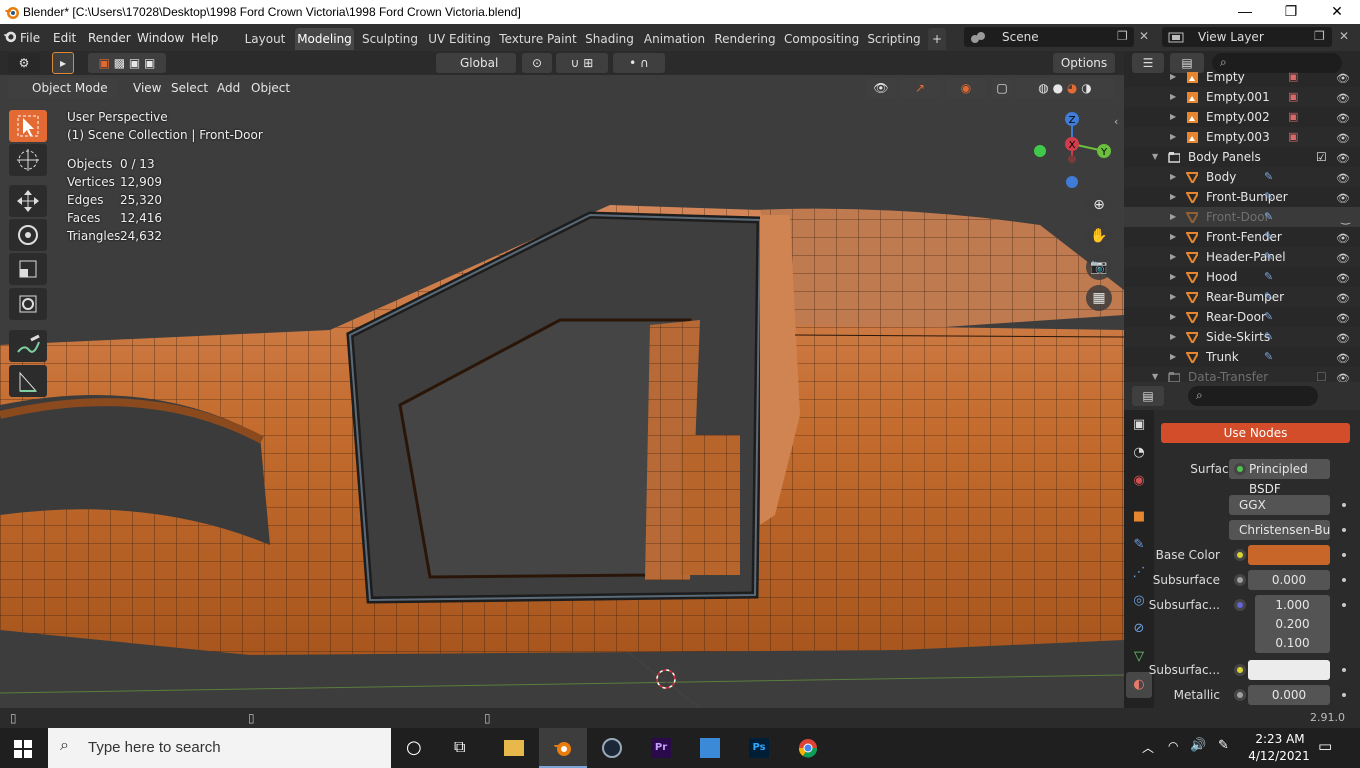  Describe the element at coordinates (1122, 36) in the screenshot. I see `copy-scene-icon: ❐` at that location.